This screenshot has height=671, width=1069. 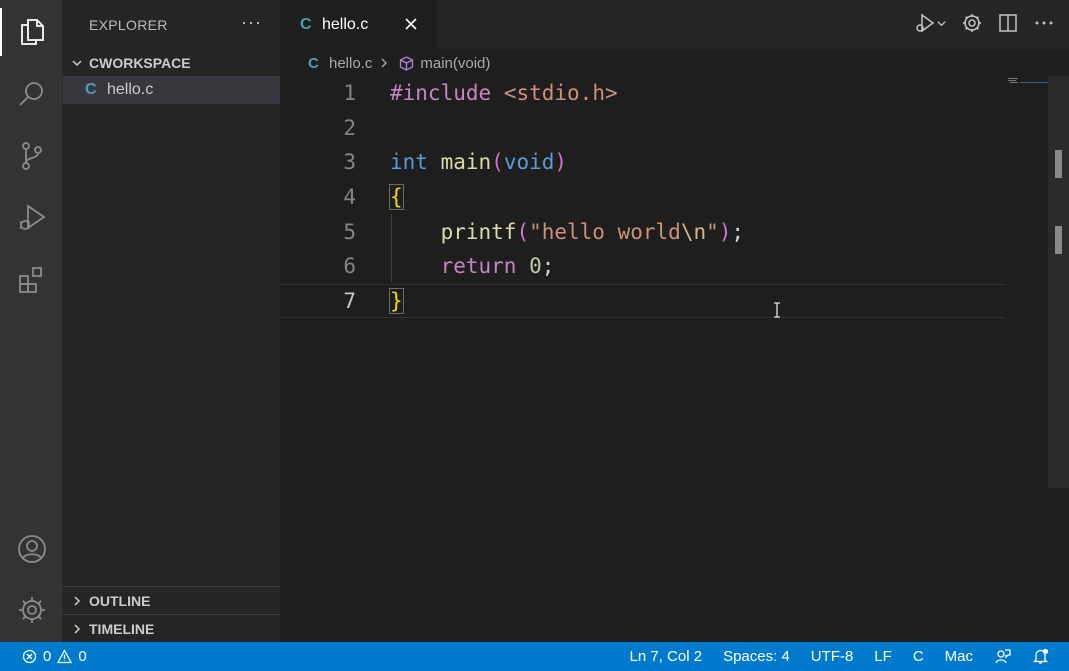 I want to click on line-text: {, so click(x=396, y=197).